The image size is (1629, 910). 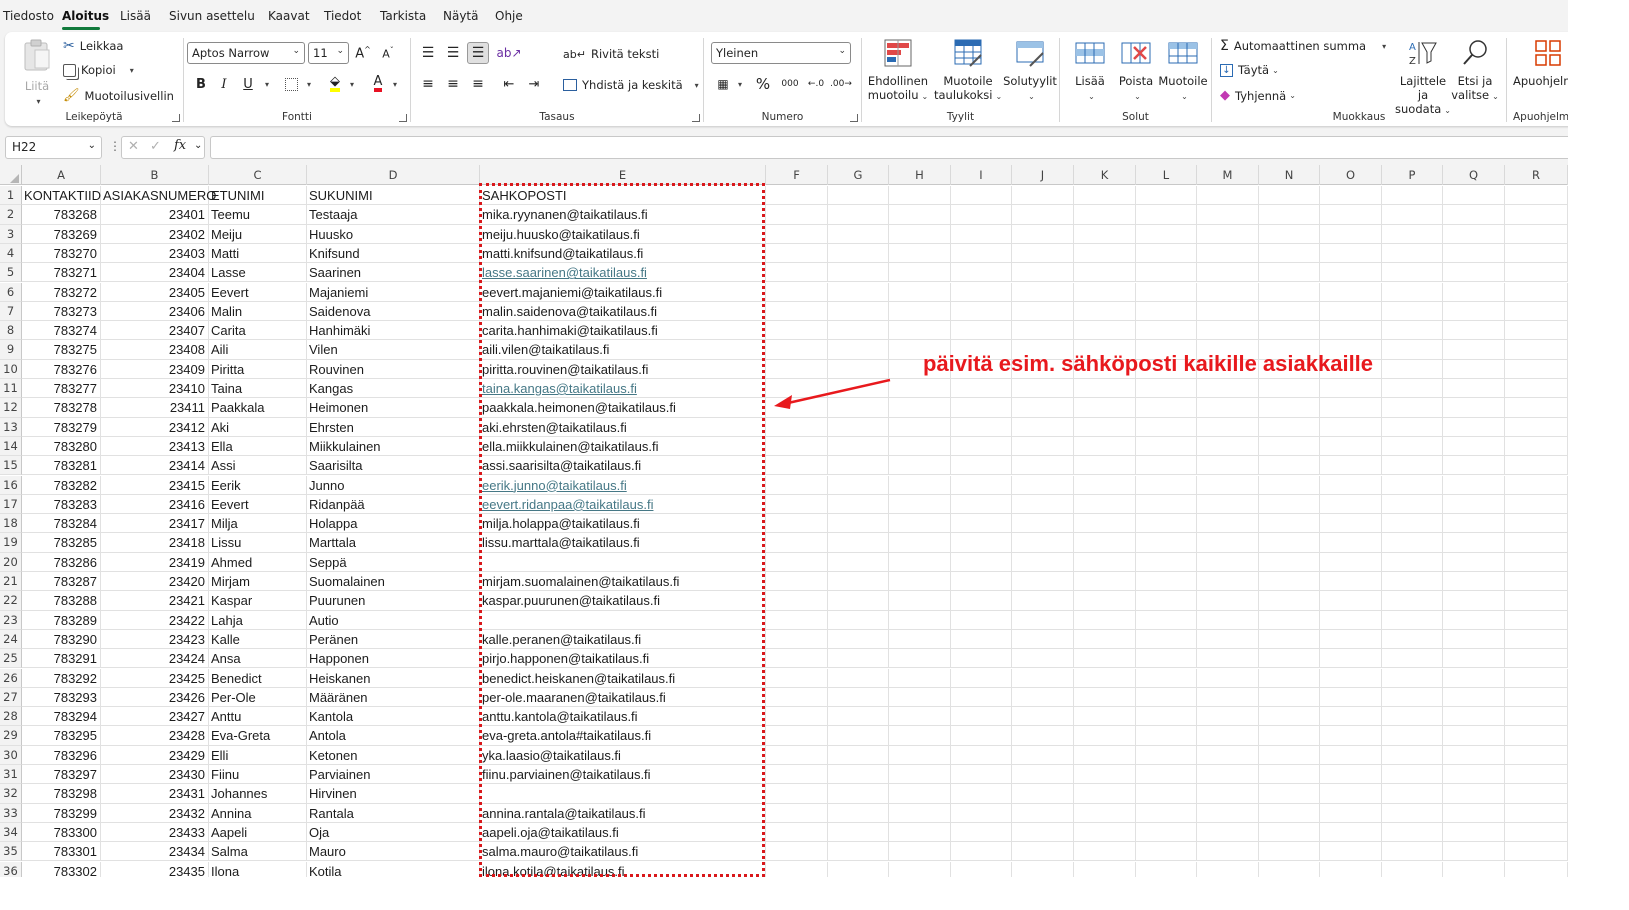 What do you see at coordinates (155, 234) in the screenshot?
I see `customer-number-cell: 23402` at bounding box center [155, 234].